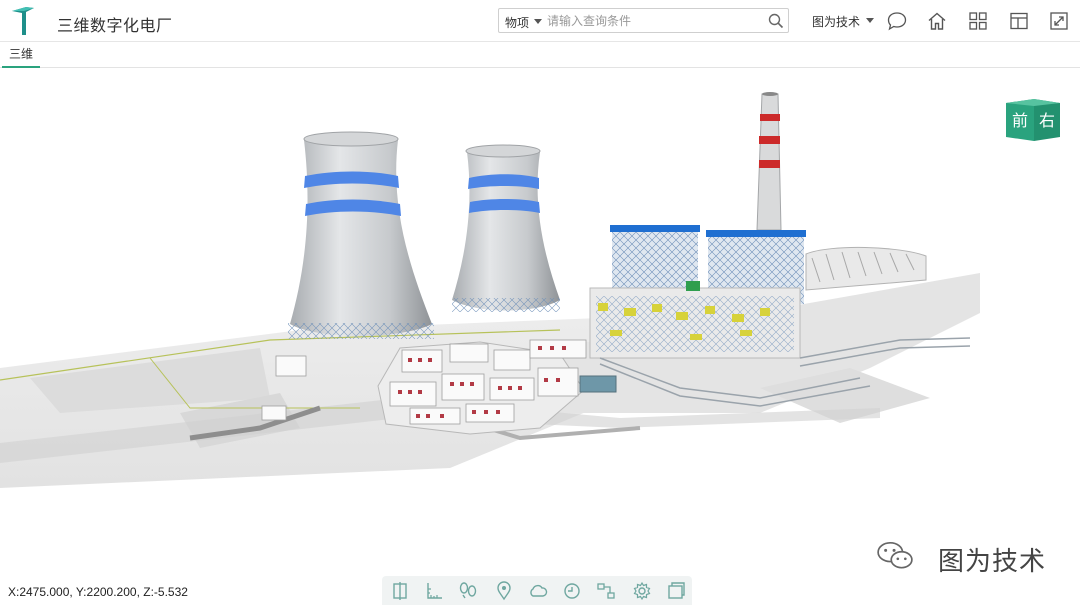 The height and width of the screenshot is (605, 1080). Describe the element at coordinates (504, 591) in the screenshot. I see `location-icon` at that location.